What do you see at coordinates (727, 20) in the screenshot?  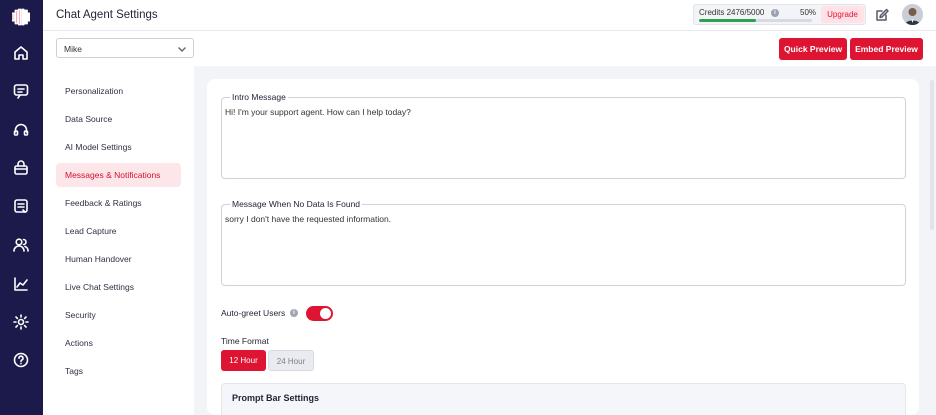 I see `credits-progress-fill` at bounding box center [727, 20].